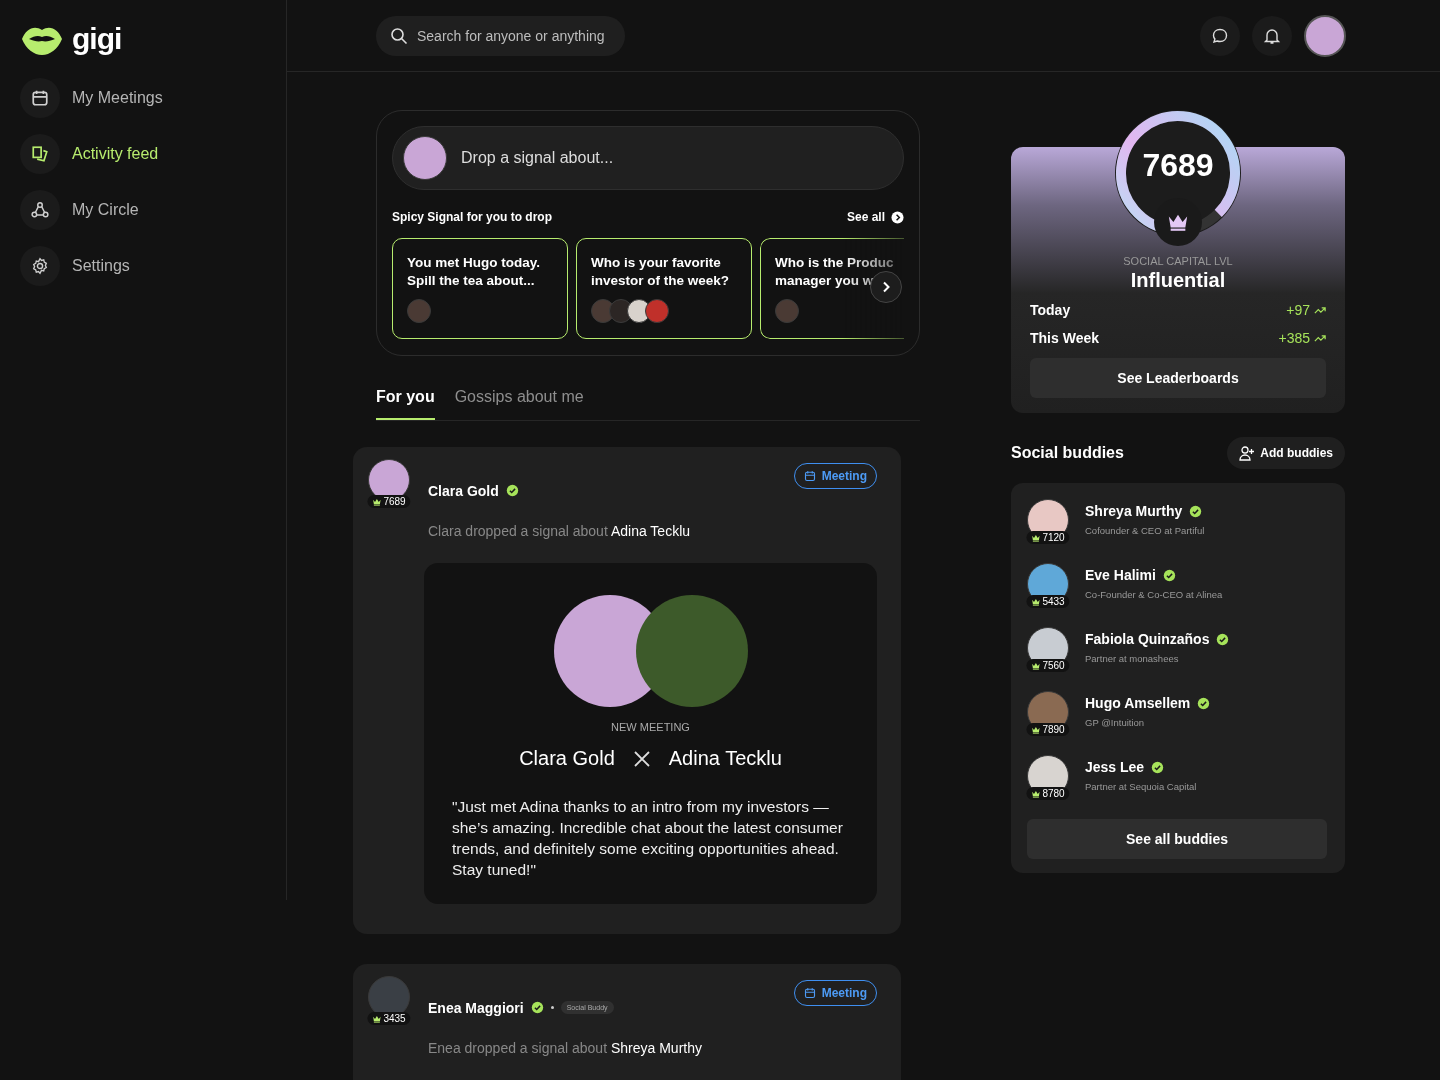 Image resolution: width=1440 pixels, height=1080 pixels. Describe the element at coordinates (725, 758) in the screenshot. I see `person-name: Adina Tecklu` at that location.